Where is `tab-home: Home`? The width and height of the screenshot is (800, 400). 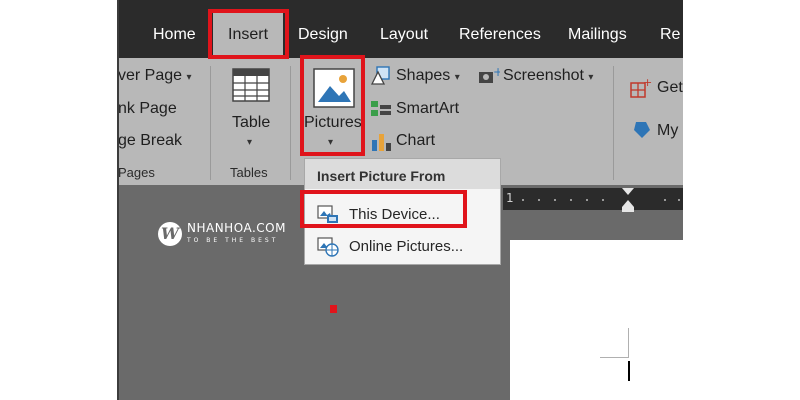
tab-home: Home is located at coordinates (174, 35).